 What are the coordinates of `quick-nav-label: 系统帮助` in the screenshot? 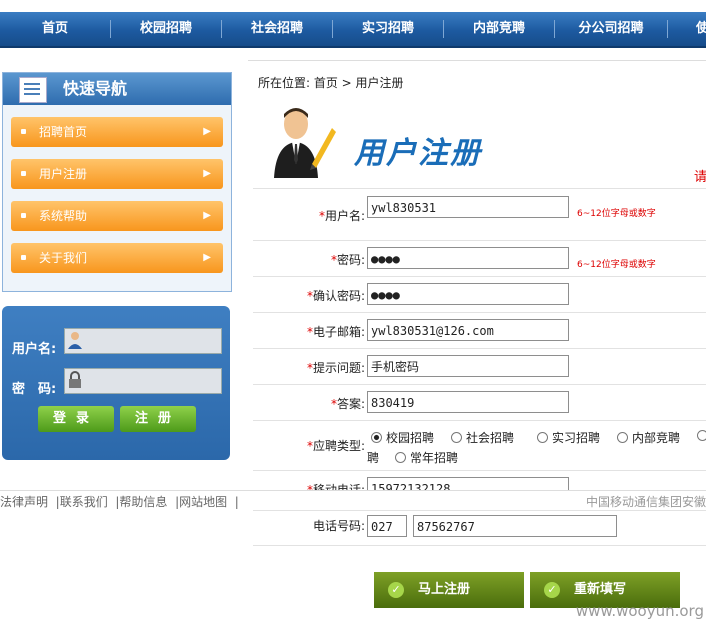 It's located at (63, 216).